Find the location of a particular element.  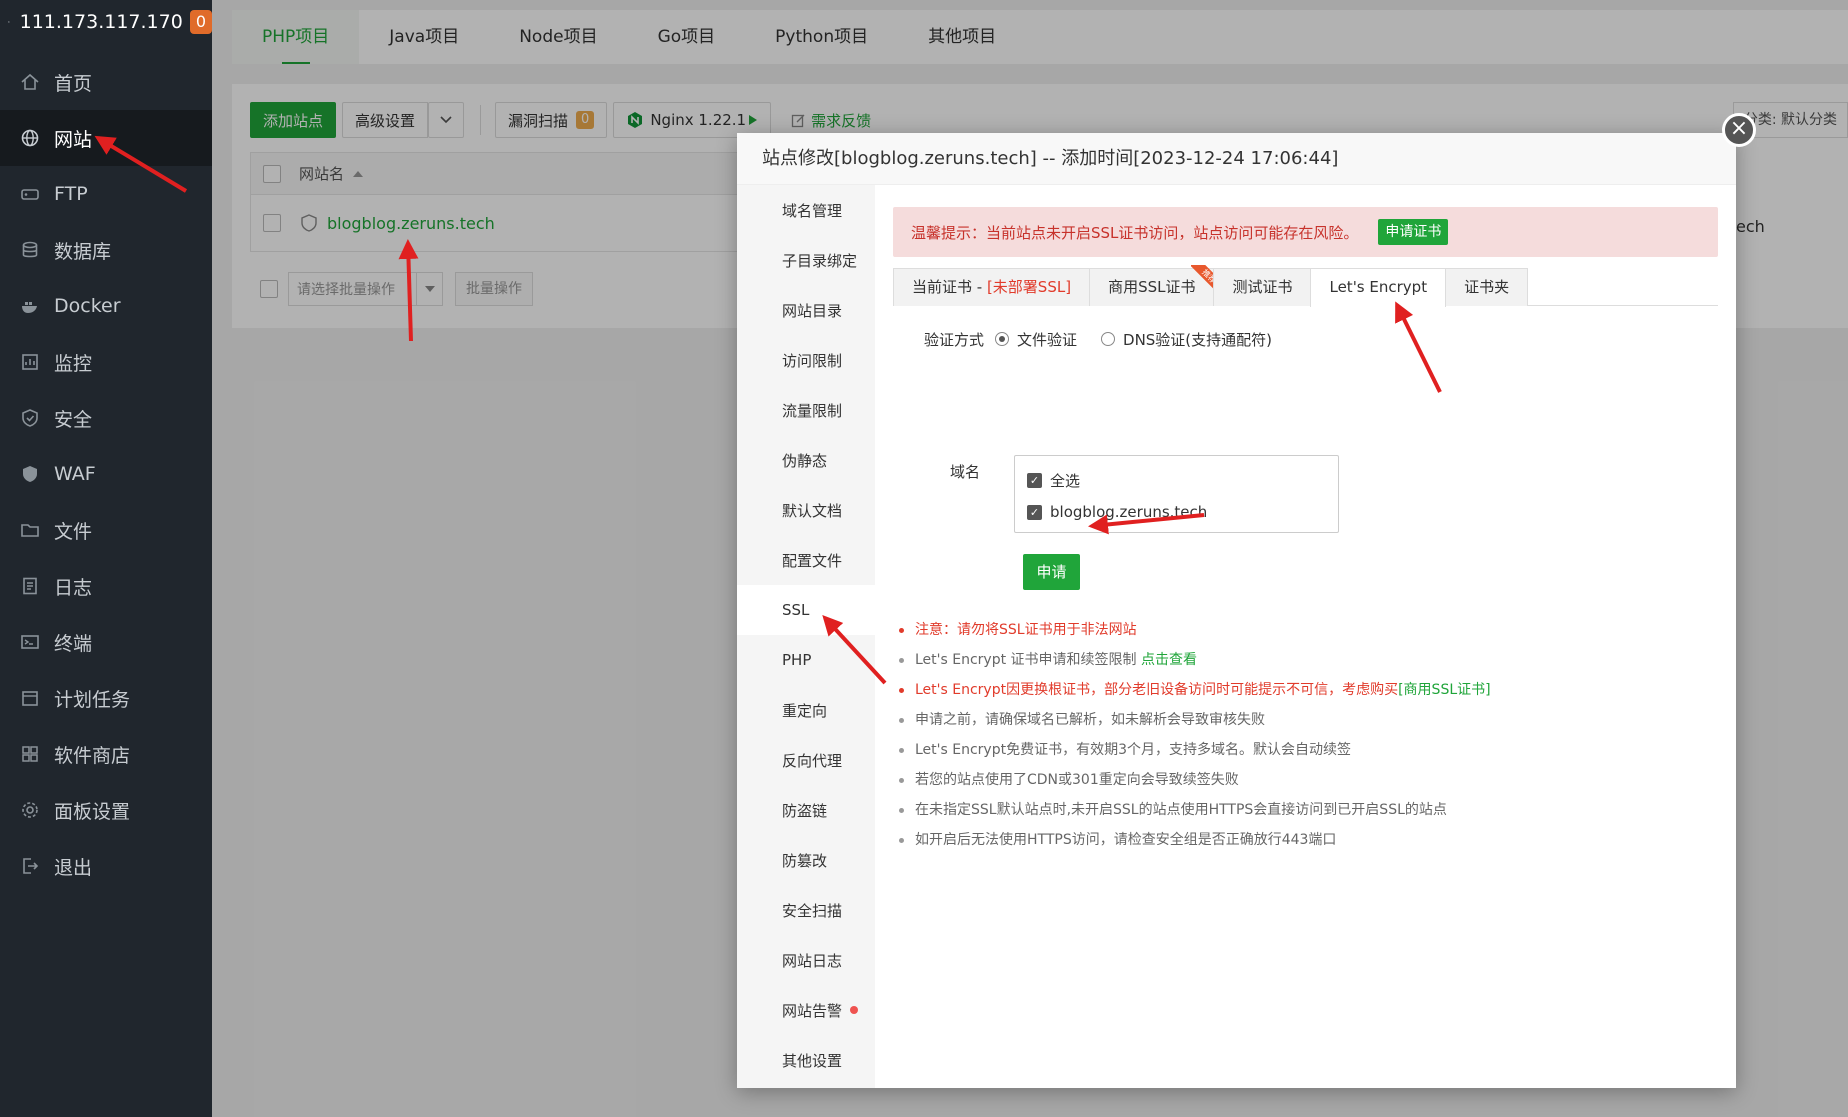

nav-site-dir: 网站目录 is located at coordinates (806, 310).